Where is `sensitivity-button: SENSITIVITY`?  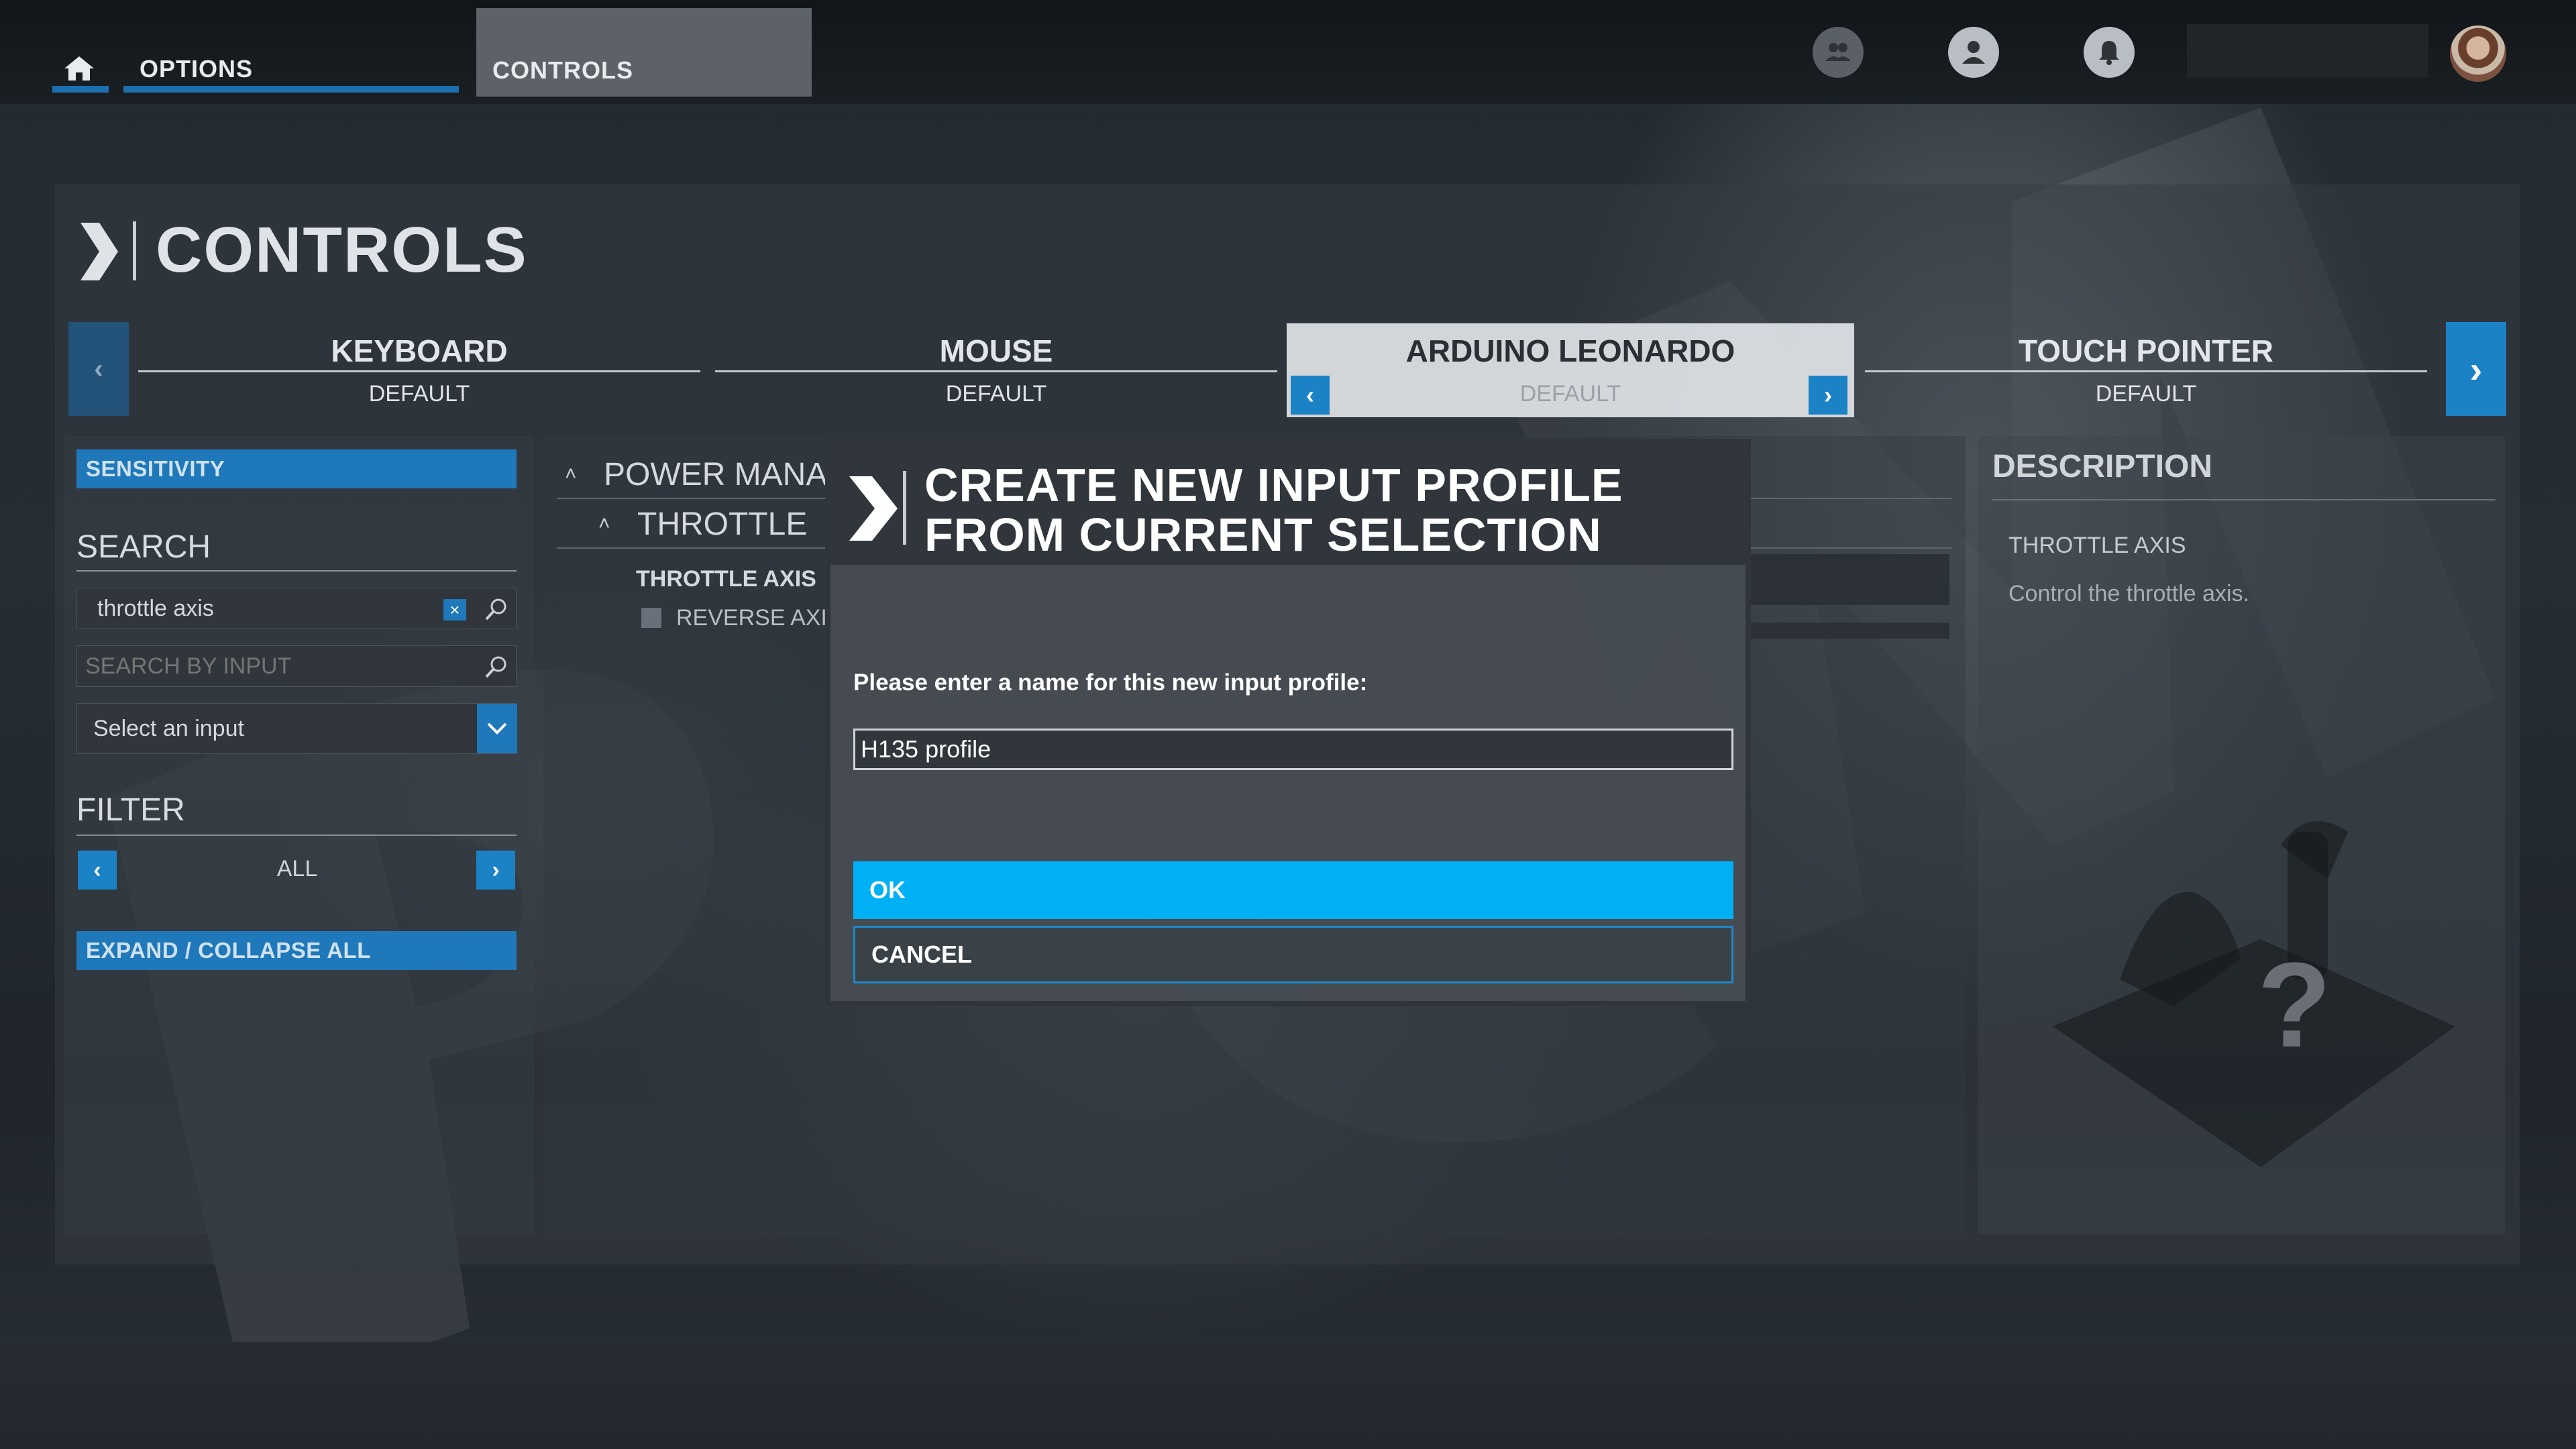 sensitivity-button: SENSITIVITY is located at coordinates (296, 468).